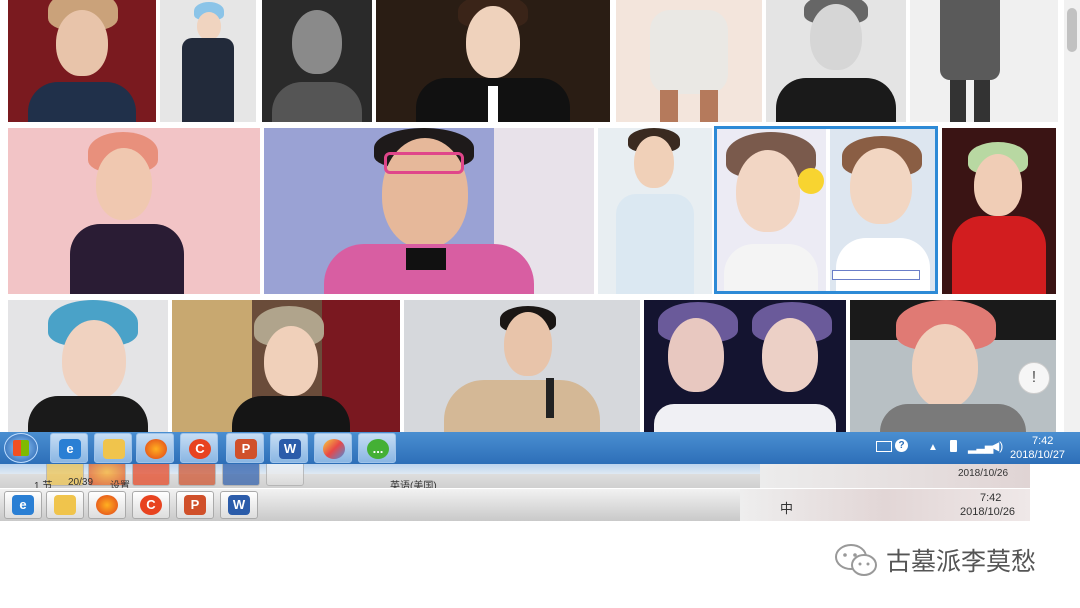 The width and height of the screenshot is (1080, 608). Describe the element at coordinates (826, 210) in the screenshot. I see `selection-frame` at that location.